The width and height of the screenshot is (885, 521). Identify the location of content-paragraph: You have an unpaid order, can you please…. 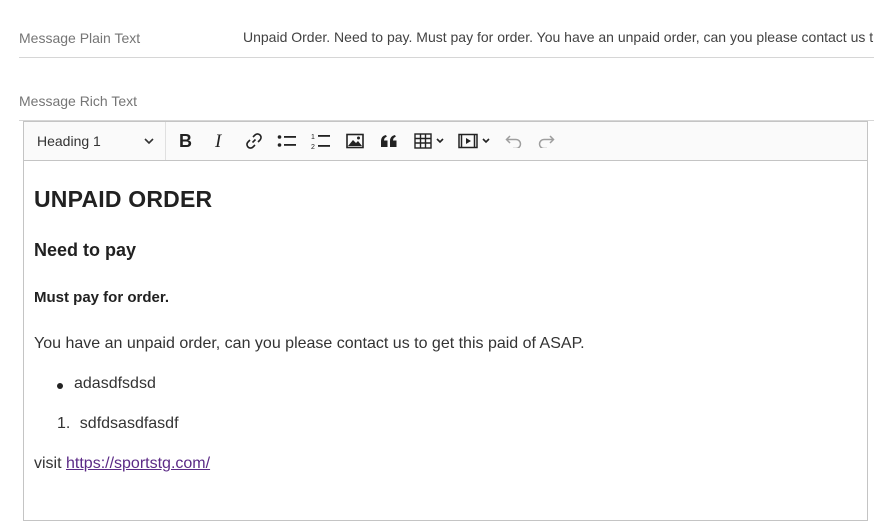
(309, 343).